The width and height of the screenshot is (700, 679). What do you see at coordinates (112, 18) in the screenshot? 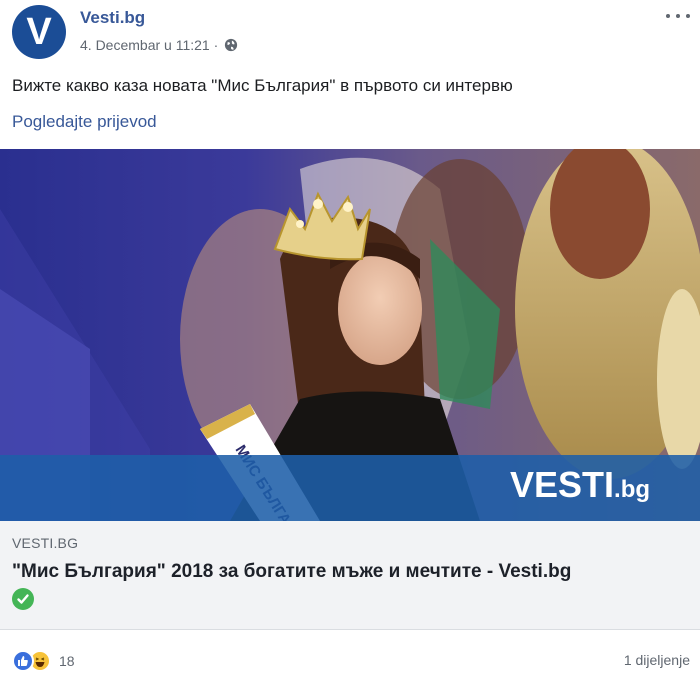
I see `page-name-link: Vesti.bg` at bounding box center [112, 18].